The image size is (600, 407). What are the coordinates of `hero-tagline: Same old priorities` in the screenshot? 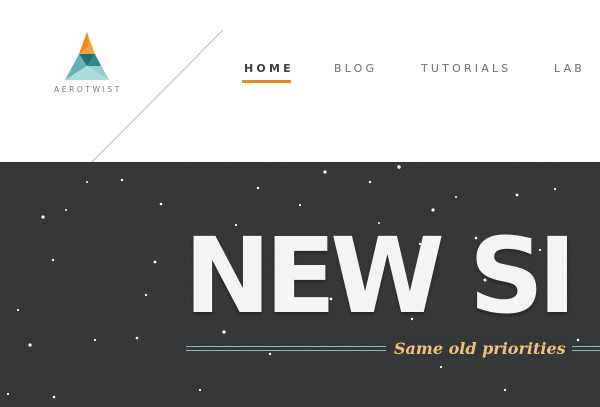 It's located at (480, 349).